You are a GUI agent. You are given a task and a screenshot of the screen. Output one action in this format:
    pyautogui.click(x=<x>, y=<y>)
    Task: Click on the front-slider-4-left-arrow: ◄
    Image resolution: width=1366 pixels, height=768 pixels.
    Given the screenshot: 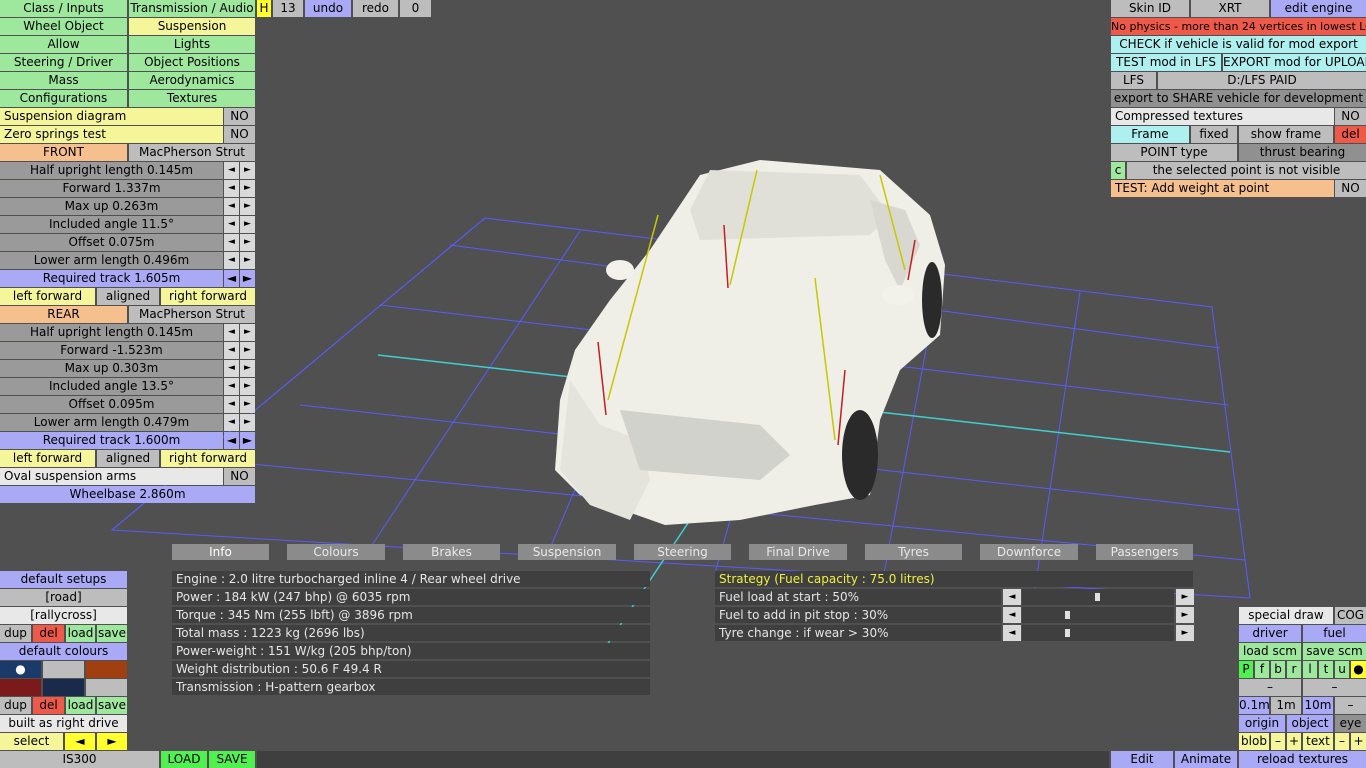 What is the action you would take?
    pyautogui.click(x=231, y=242)
    